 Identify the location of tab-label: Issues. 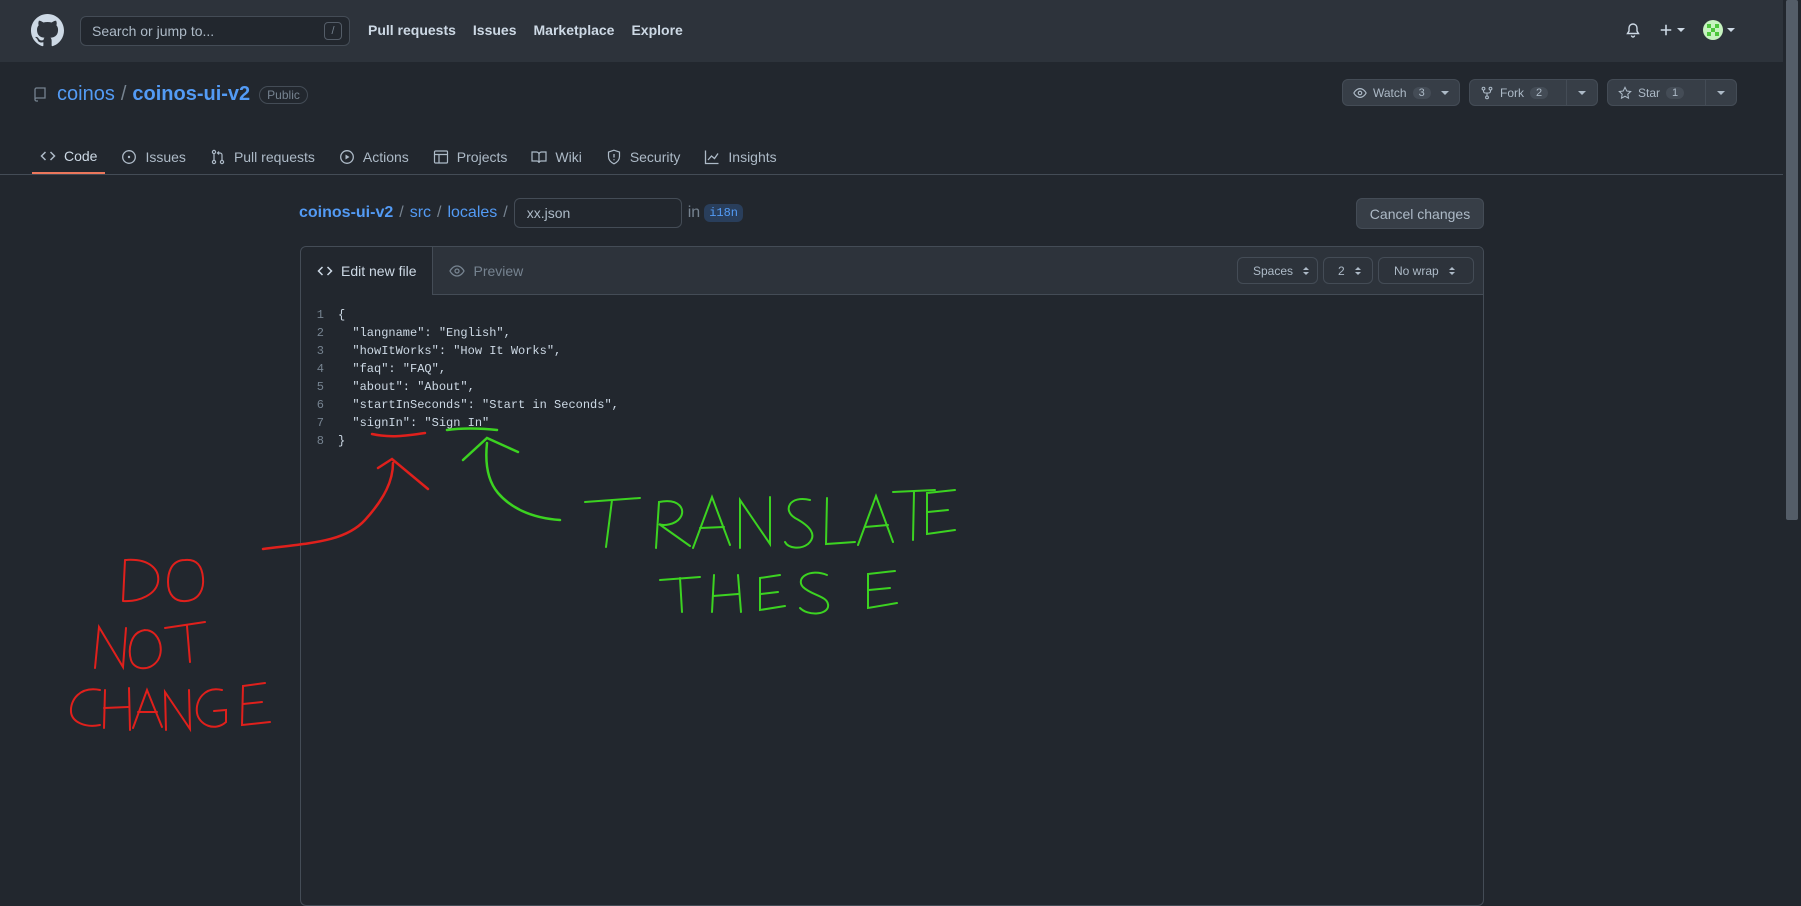
(165, 157).